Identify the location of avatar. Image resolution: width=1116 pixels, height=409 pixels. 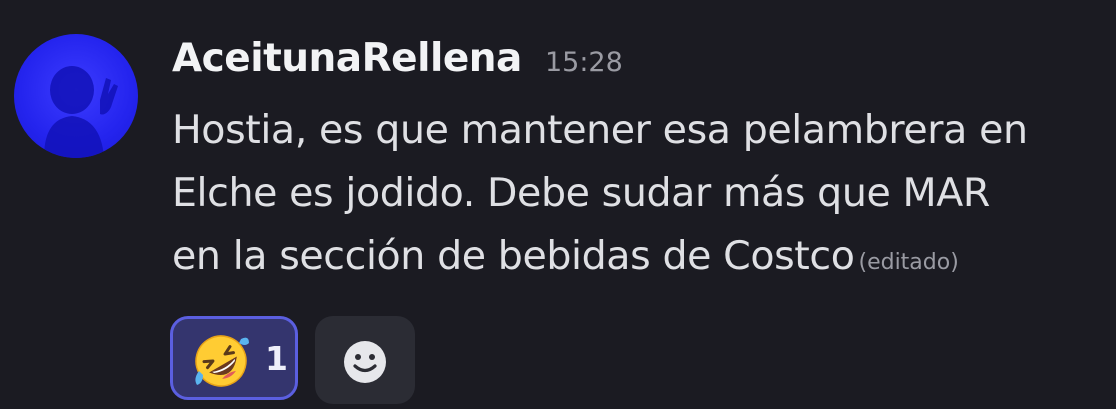
(76, 96).